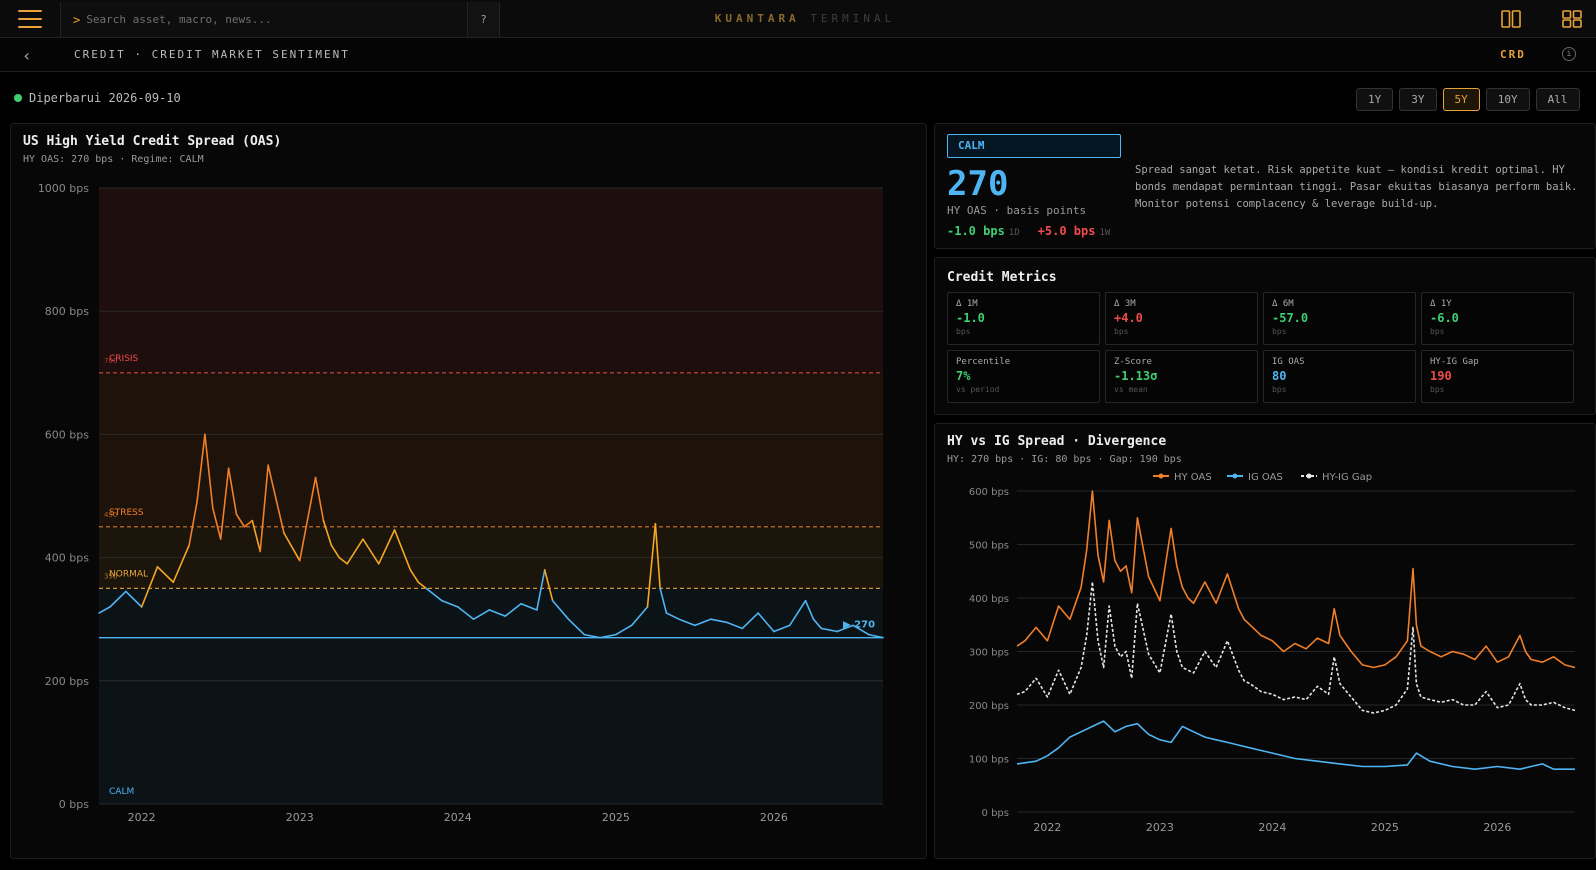  Describe the element at coordinates (967, 304) in the screenshot. I see `metric-label: Δ 1M` at that location.